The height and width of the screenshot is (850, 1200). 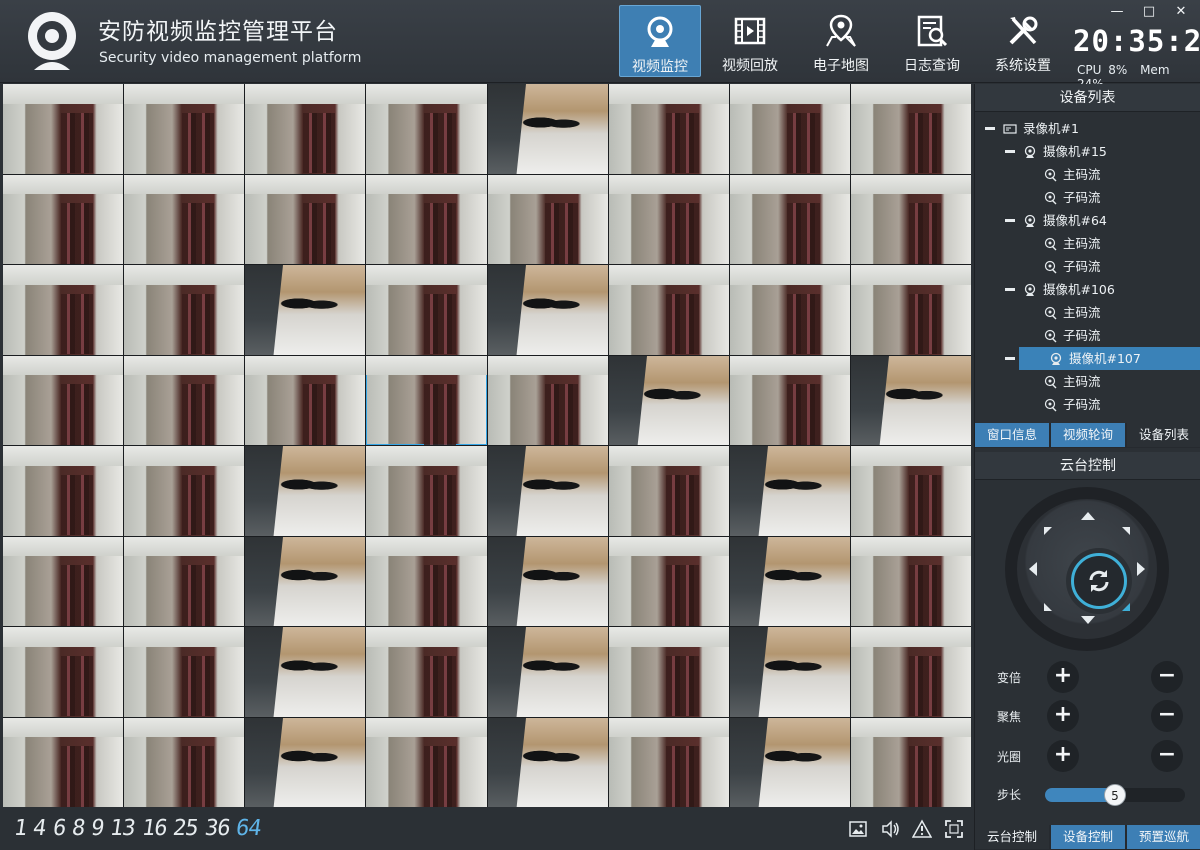 I want to click on nav-log-query: 日志查询, so click(x=932, y=41).